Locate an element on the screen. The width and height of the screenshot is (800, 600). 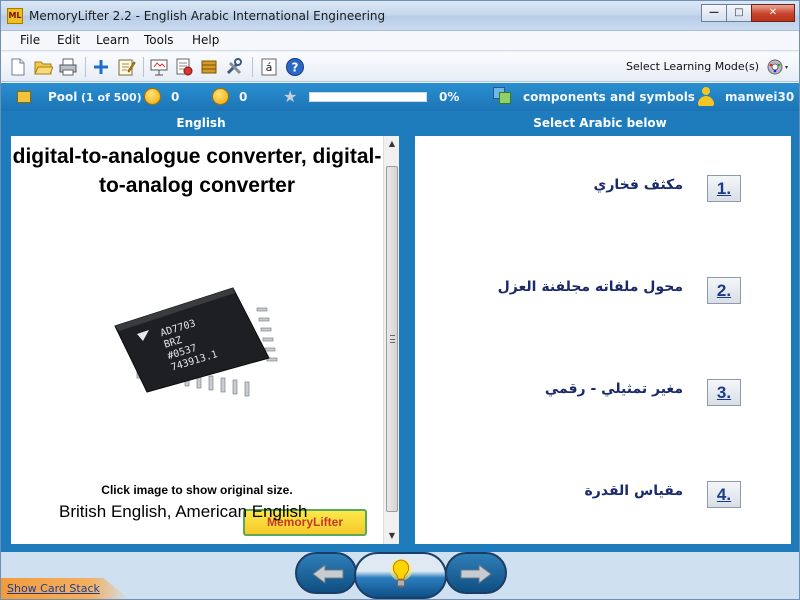
chapter-name: components and symbols is located at coordinates (609, 97).